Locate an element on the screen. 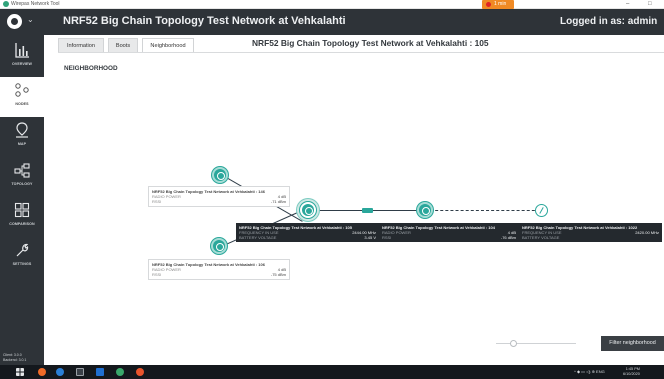 The image size is (664, 379). sidebar-item-label: TOPOLOGY is located at coordinates (22, 184).